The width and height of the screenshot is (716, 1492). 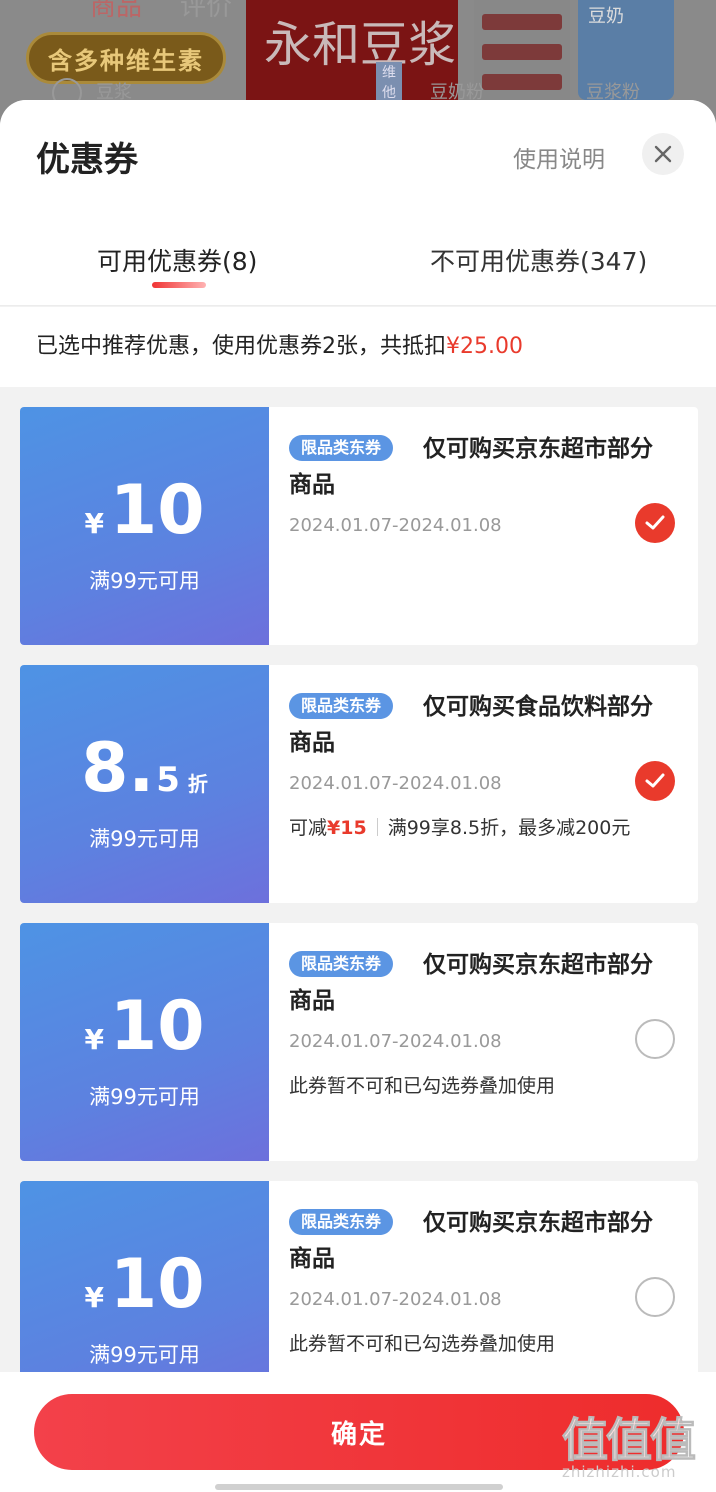 I want to click on background-product-title: 永和豆浆, so click(x=360, y=45).